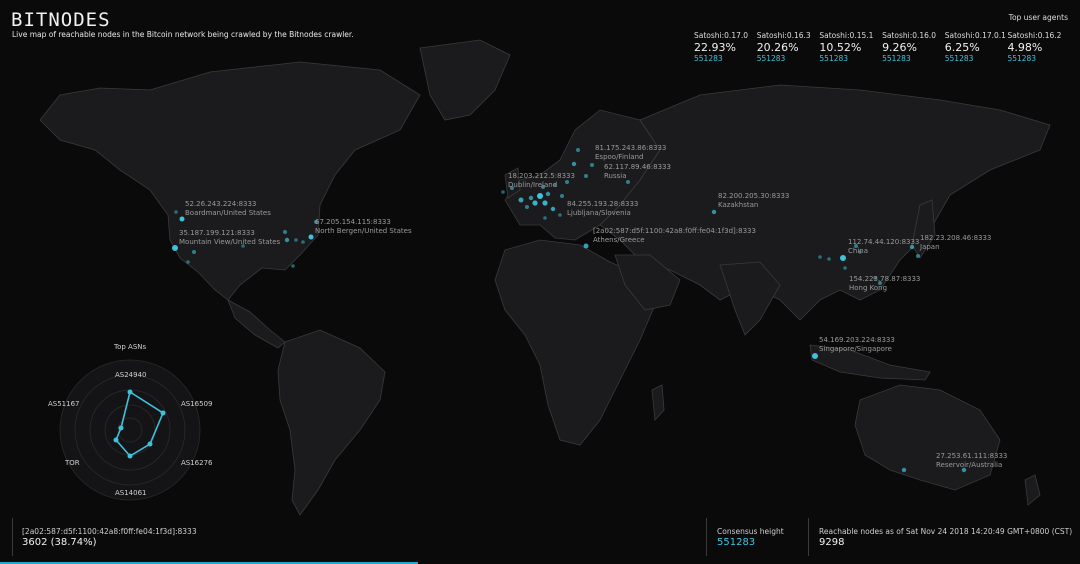  I want to click on node-label-place: Dublin/Ireland, so click(533, 185).